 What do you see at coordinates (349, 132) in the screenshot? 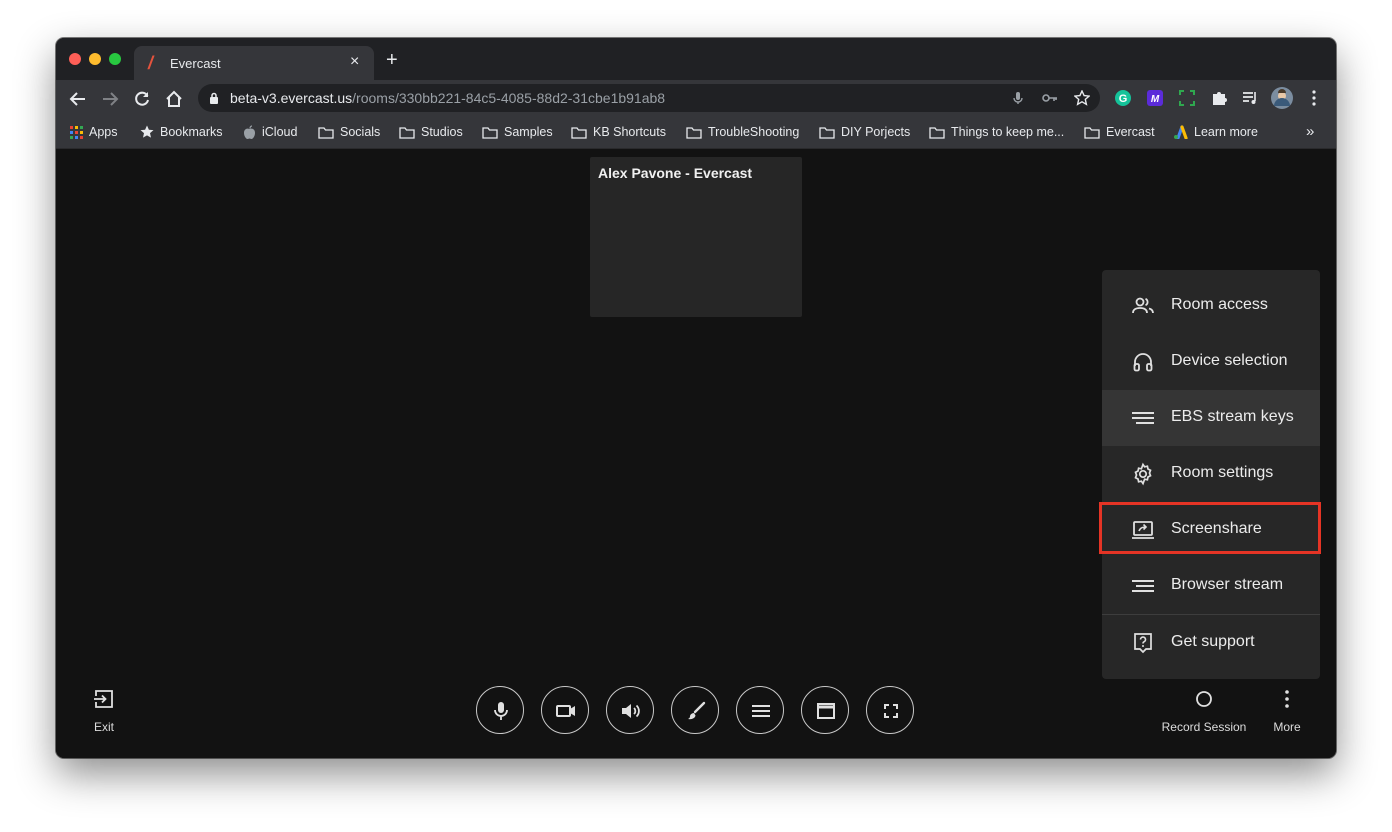
I see `bookmark-folder-socials: Socials` at bounding box center [349, 132].